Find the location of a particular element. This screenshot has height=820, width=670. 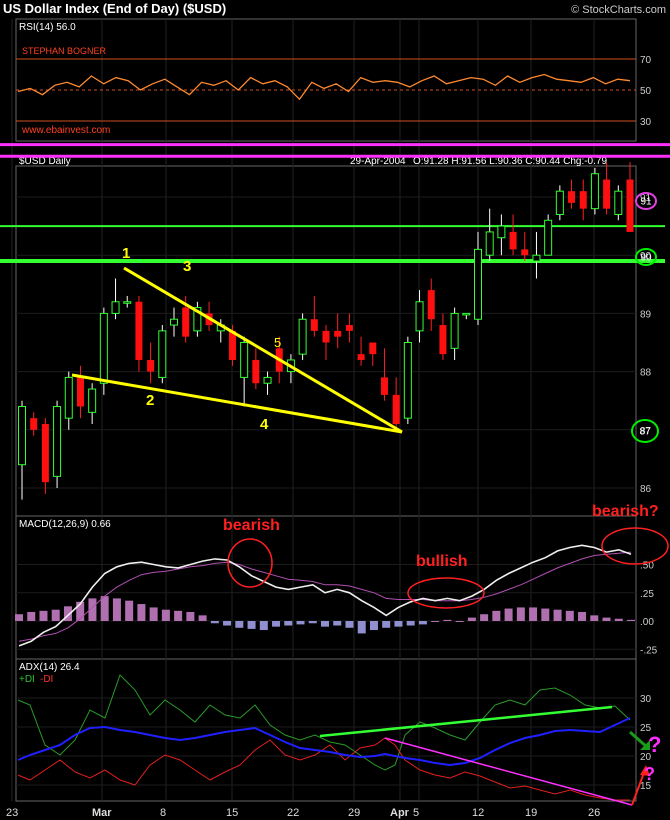

adx-tick: 30 is located at coordinates (646, 699).